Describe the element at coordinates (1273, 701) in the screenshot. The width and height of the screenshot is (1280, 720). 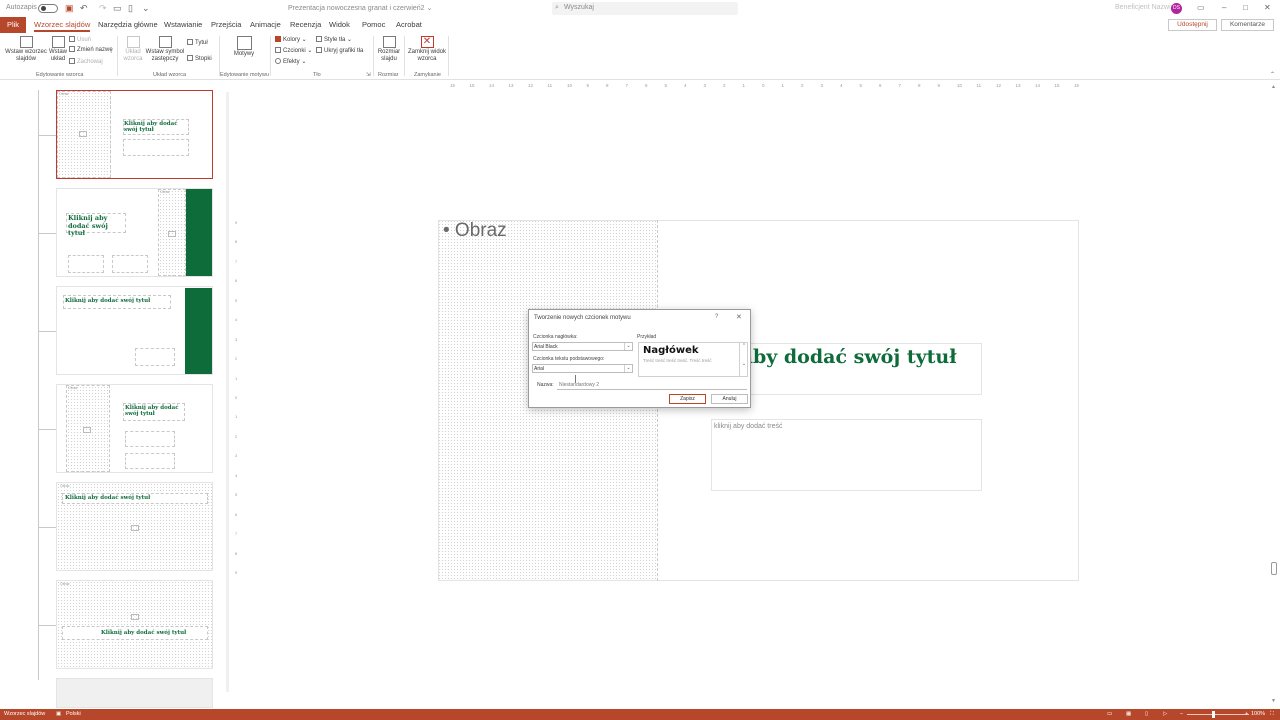
I see `scroll-down-icon: ▼` at that location.